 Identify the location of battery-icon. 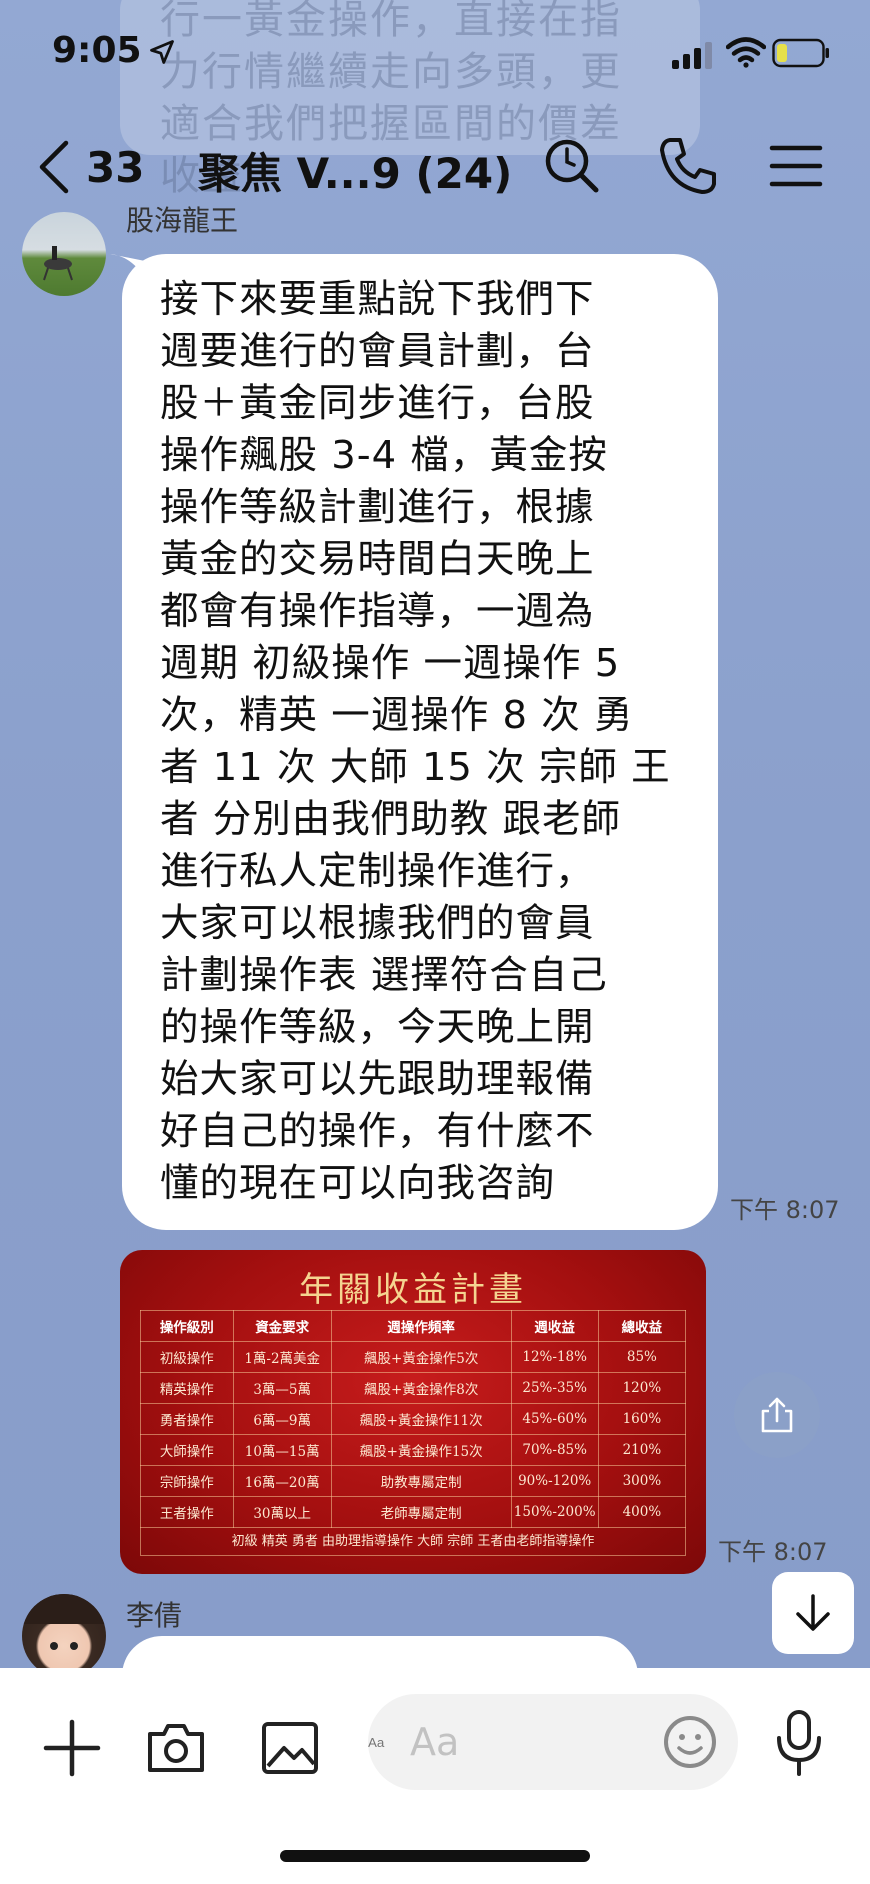
(800, 53).